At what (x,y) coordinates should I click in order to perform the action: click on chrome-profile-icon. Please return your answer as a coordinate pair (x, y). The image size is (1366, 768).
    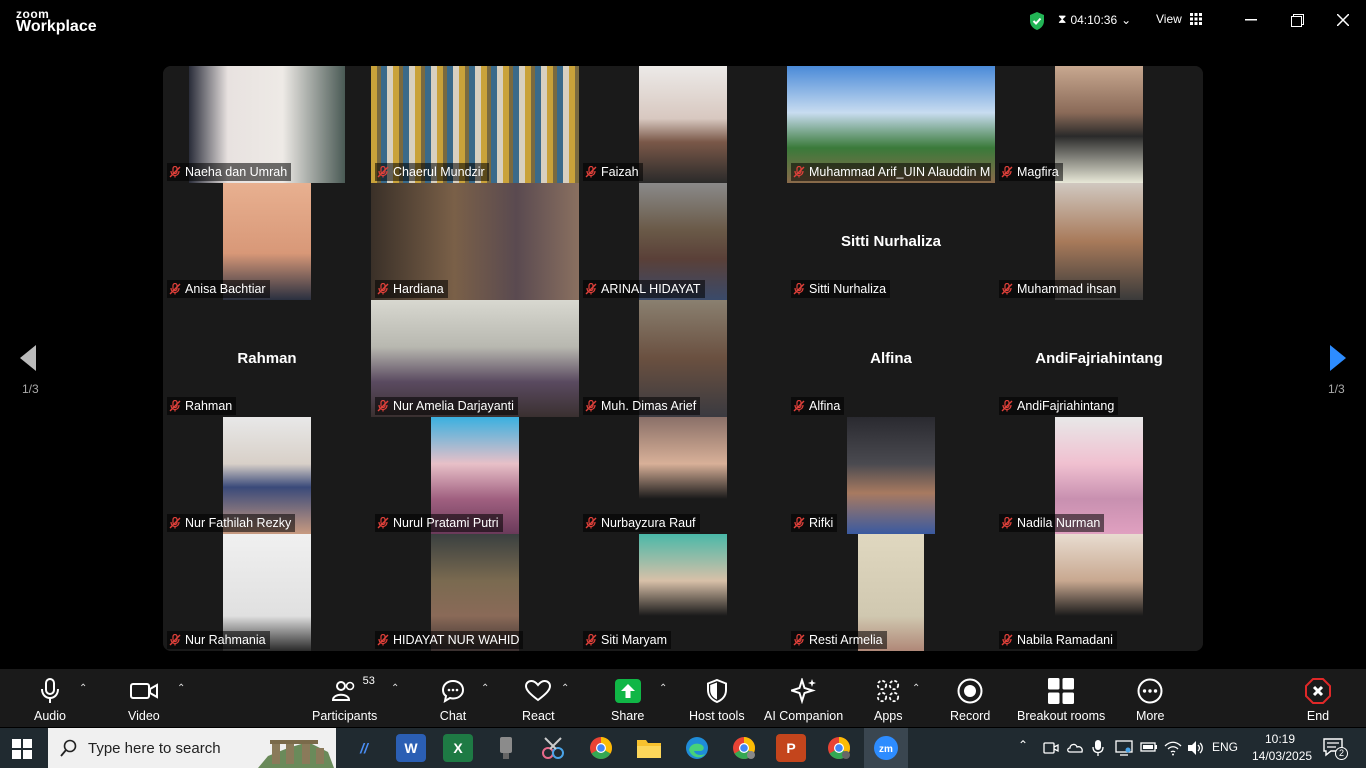
    Looking at the image, I should click on (744, 748).